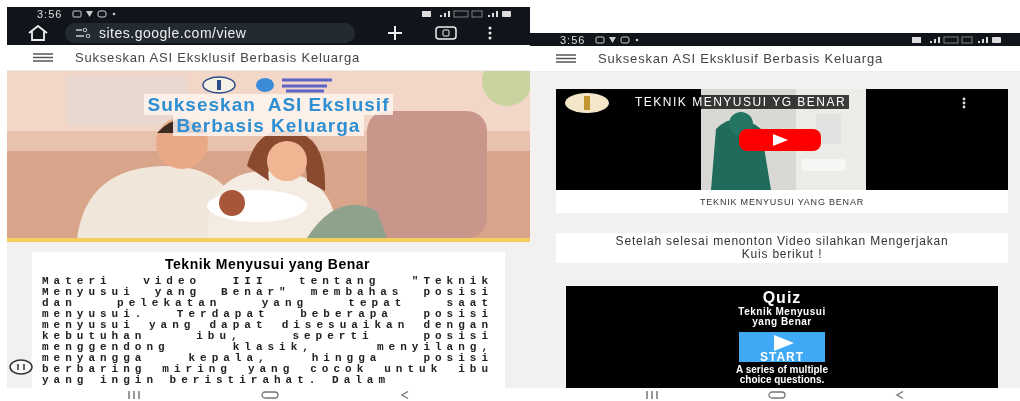 Image resolution: width=1020 pixels, height=401 pixels. I want to click on video-title: TEKNIK MENYUSUI YG BENAR, so click(741, 102).